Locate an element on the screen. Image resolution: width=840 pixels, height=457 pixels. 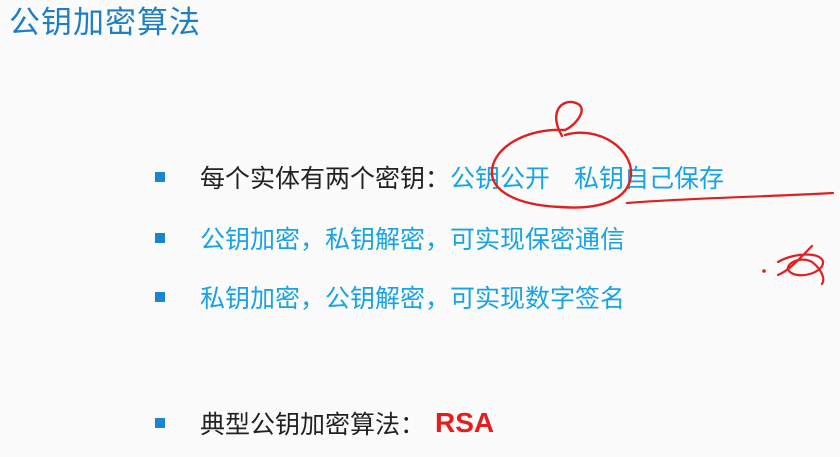
bullet-text: 私钥加密，公钥解密，可实现数字签名 is located at coordinates (413, 298).